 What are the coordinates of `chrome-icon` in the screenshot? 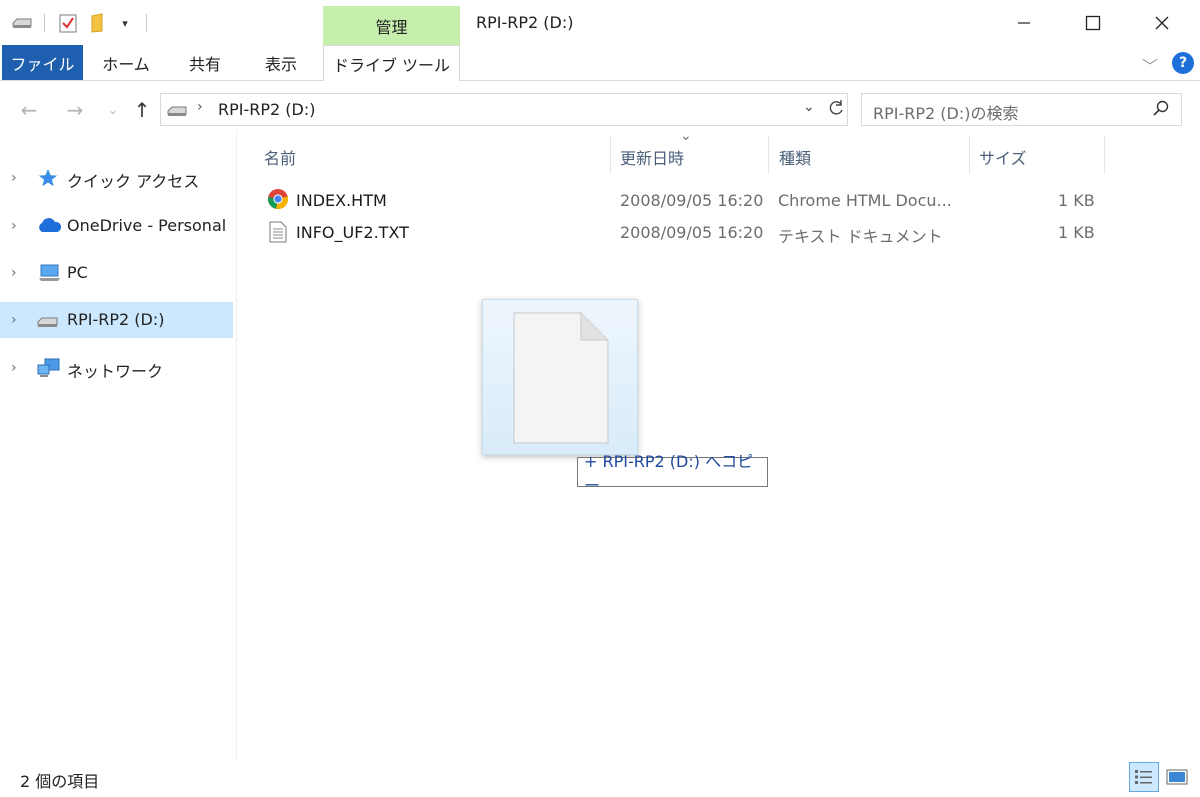 It's located at (278, 201).